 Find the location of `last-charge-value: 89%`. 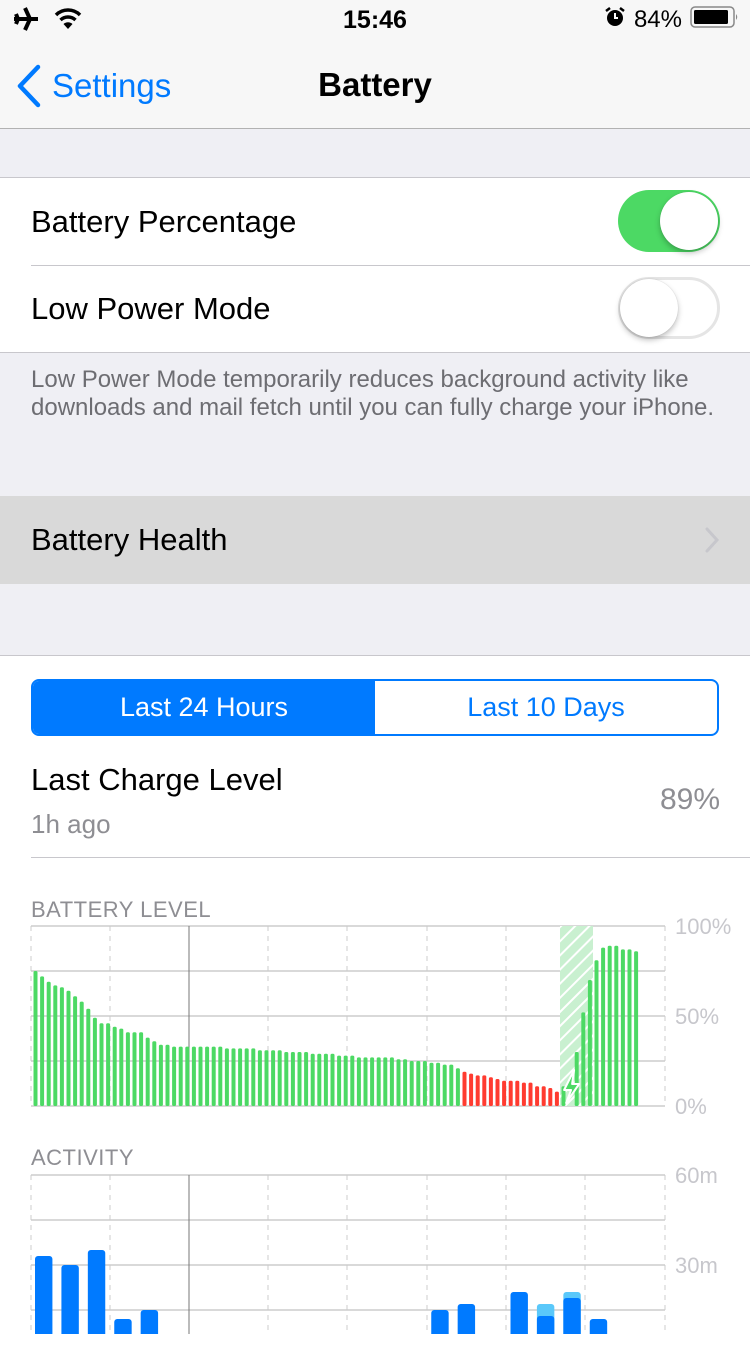

last-charge-value: 89% is located at coordinates (689, 799).